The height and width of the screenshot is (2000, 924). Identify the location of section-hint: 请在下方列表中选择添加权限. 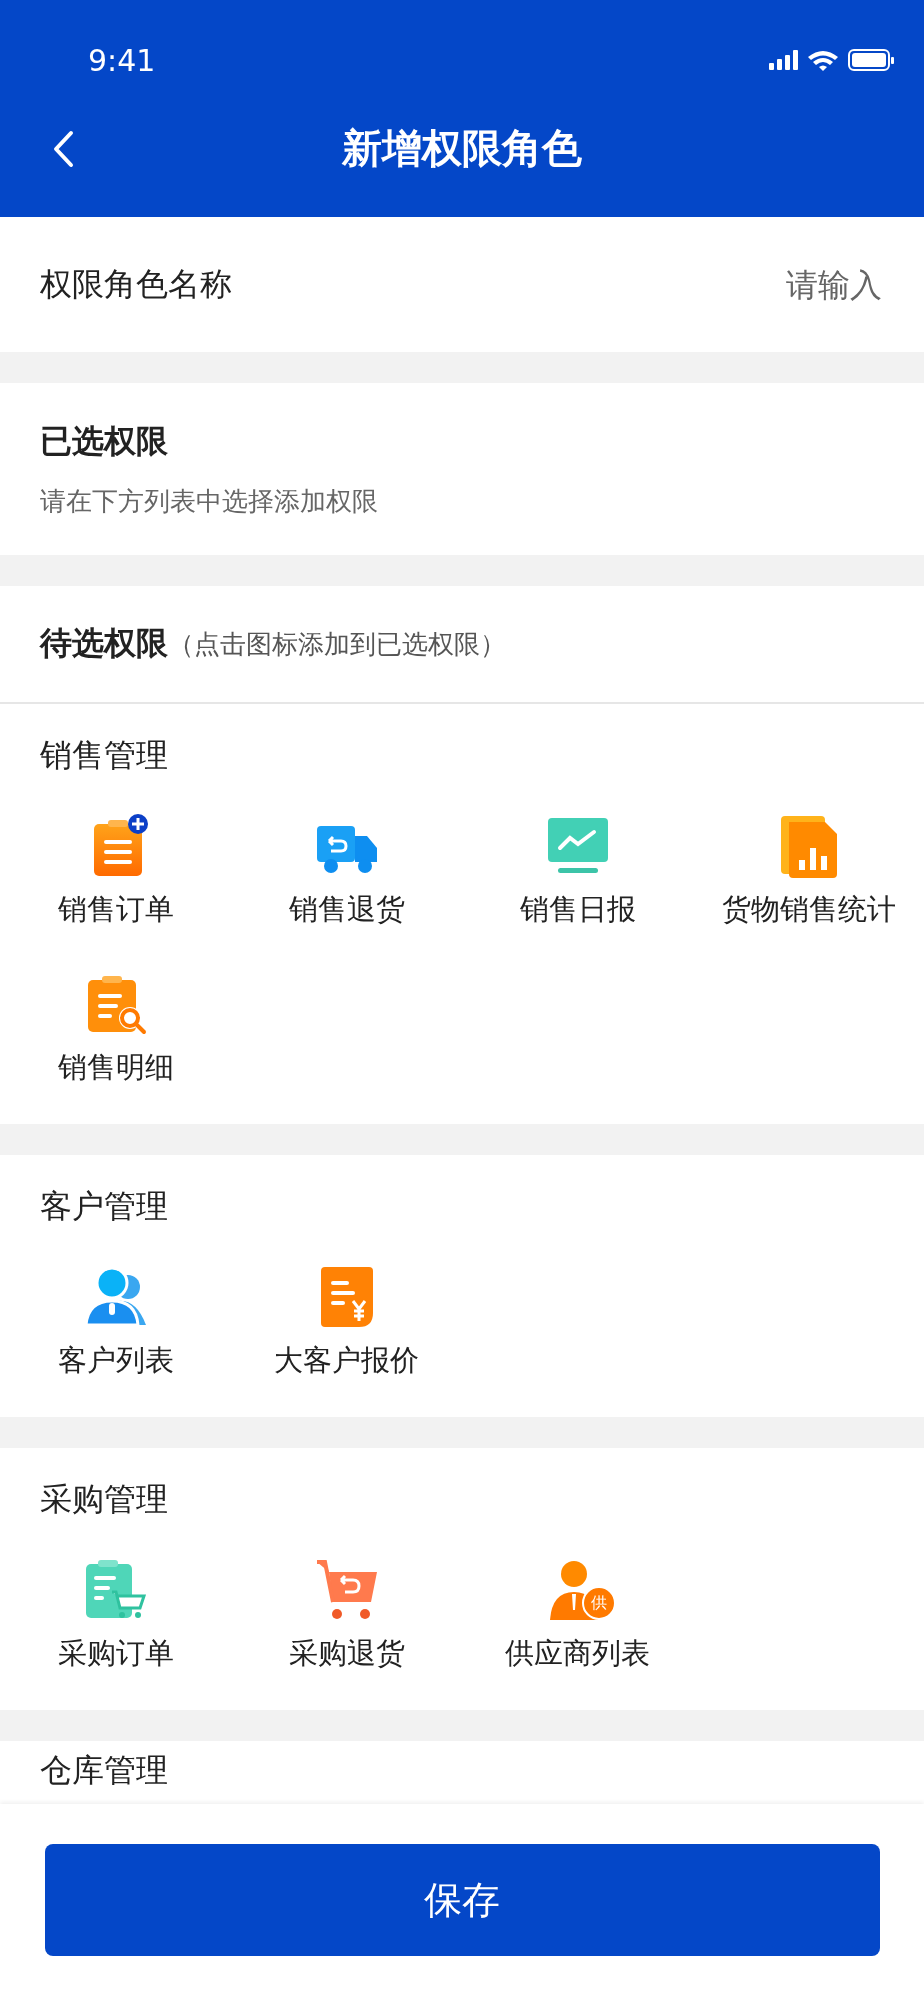
(209, 501).